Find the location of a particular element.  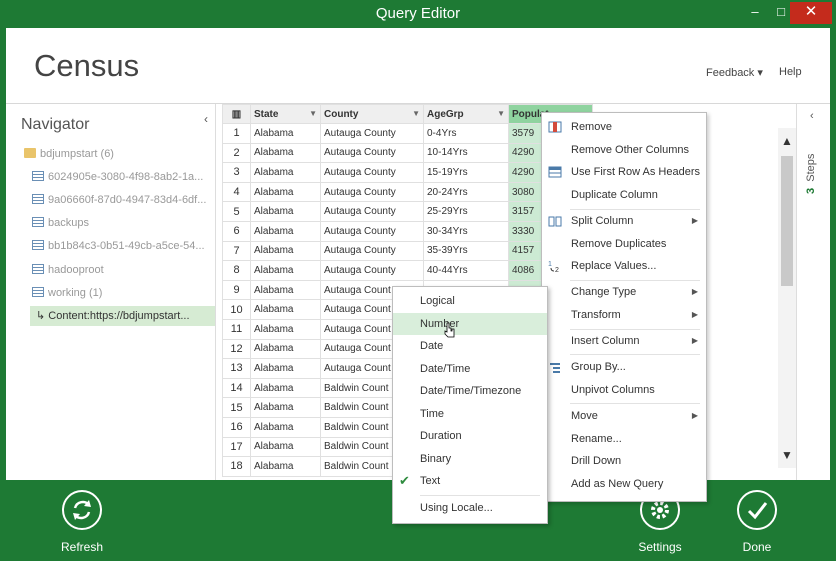

table-row: 6 Alabama Autauga County 30-34Yrs 3330 is located at coordinates (407, 231).